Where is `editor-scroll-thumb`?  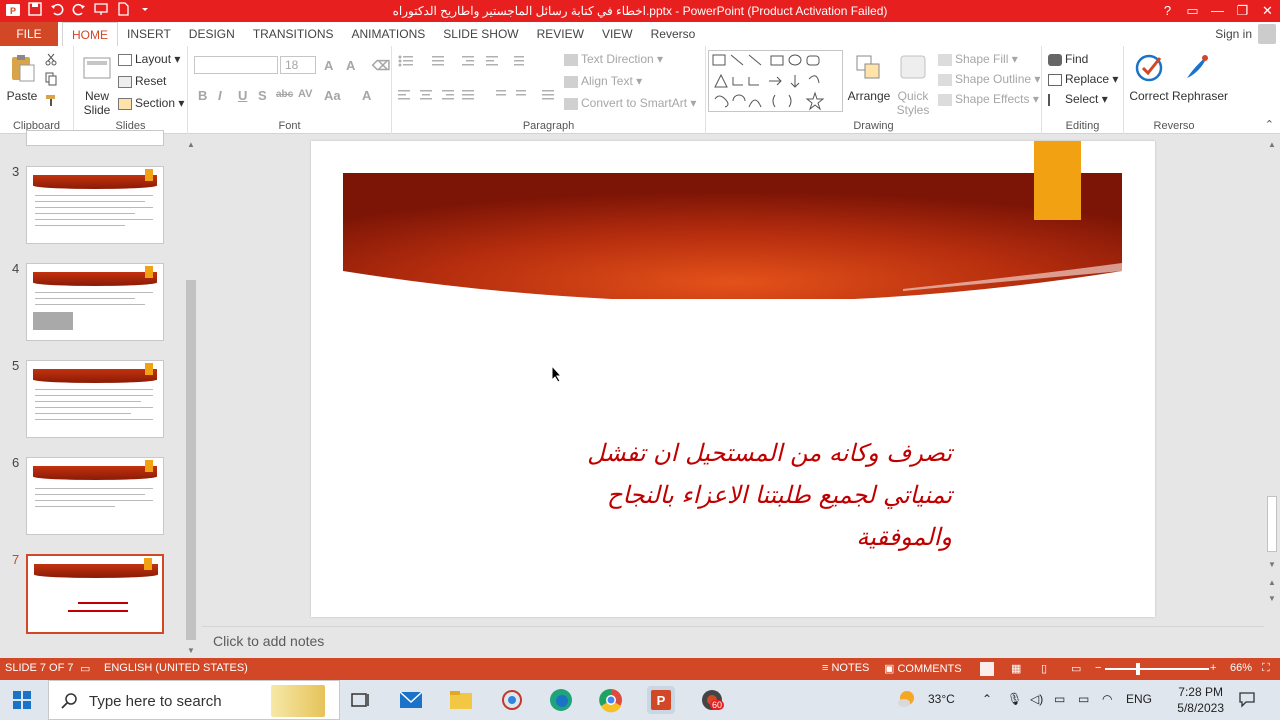
editor-scroll-thumb is located at coordinates (1272, 524).